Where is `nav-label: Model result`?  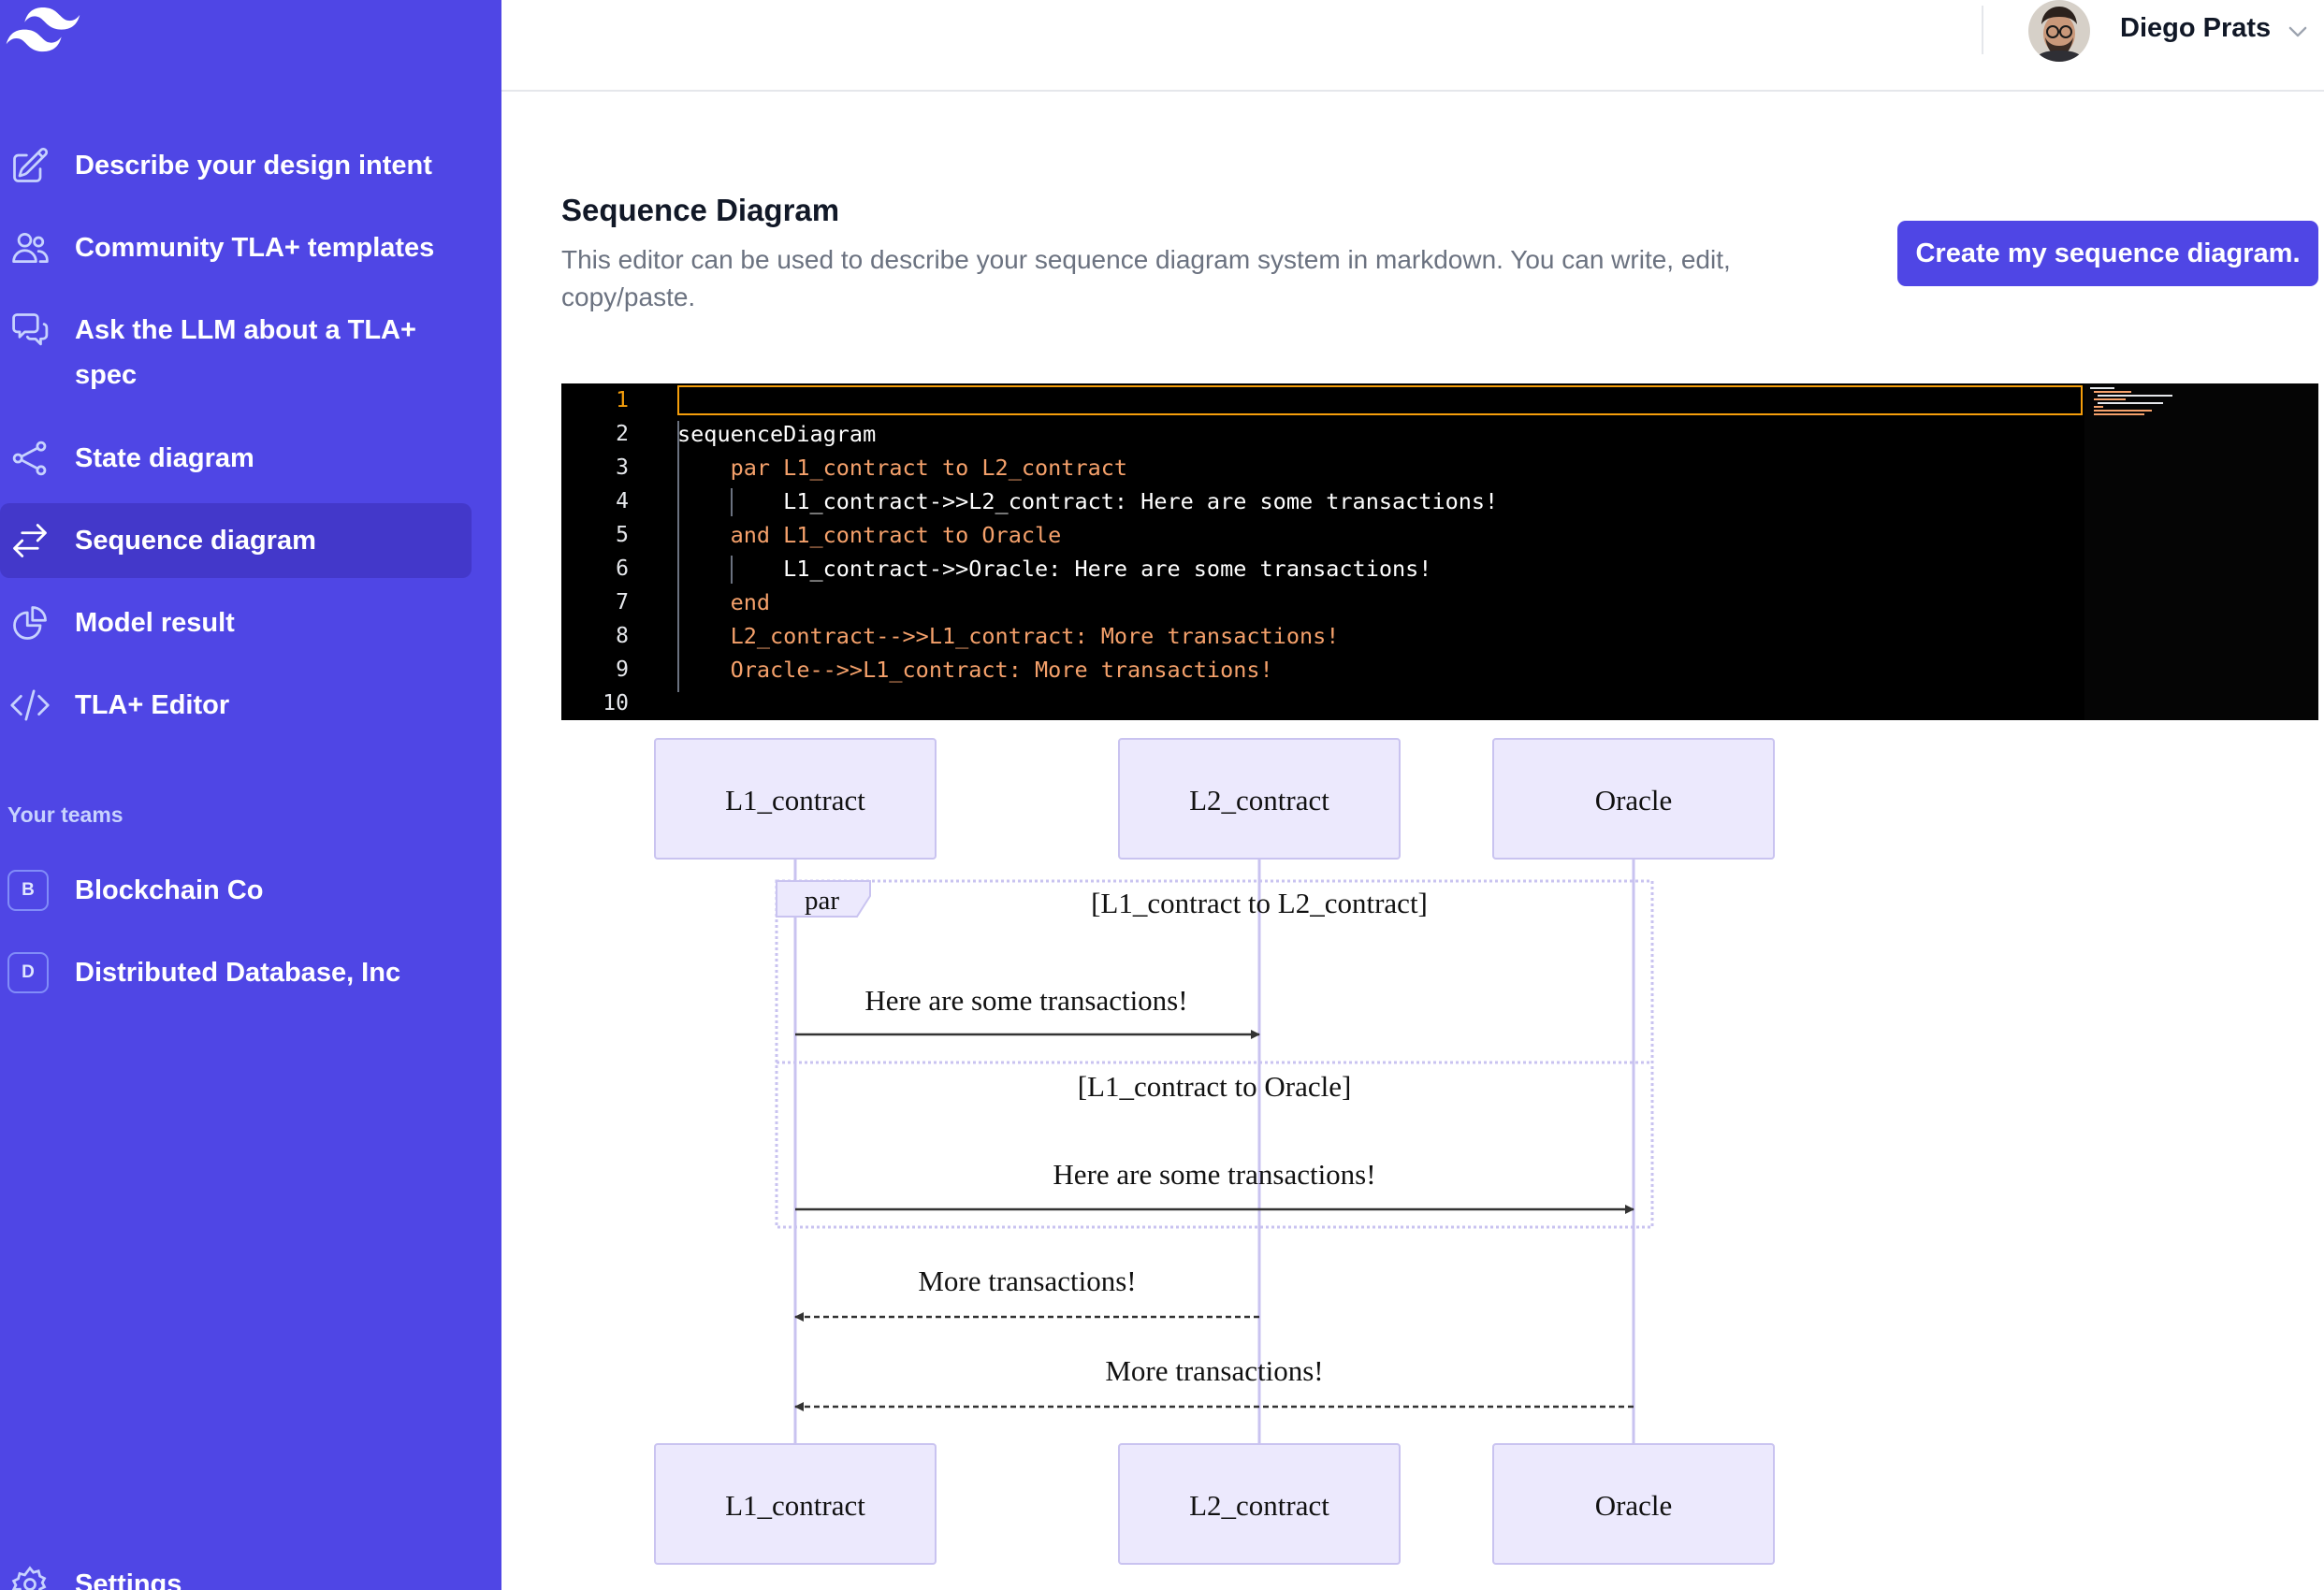
nav-label: Model result is located at coordinates (155, 623).